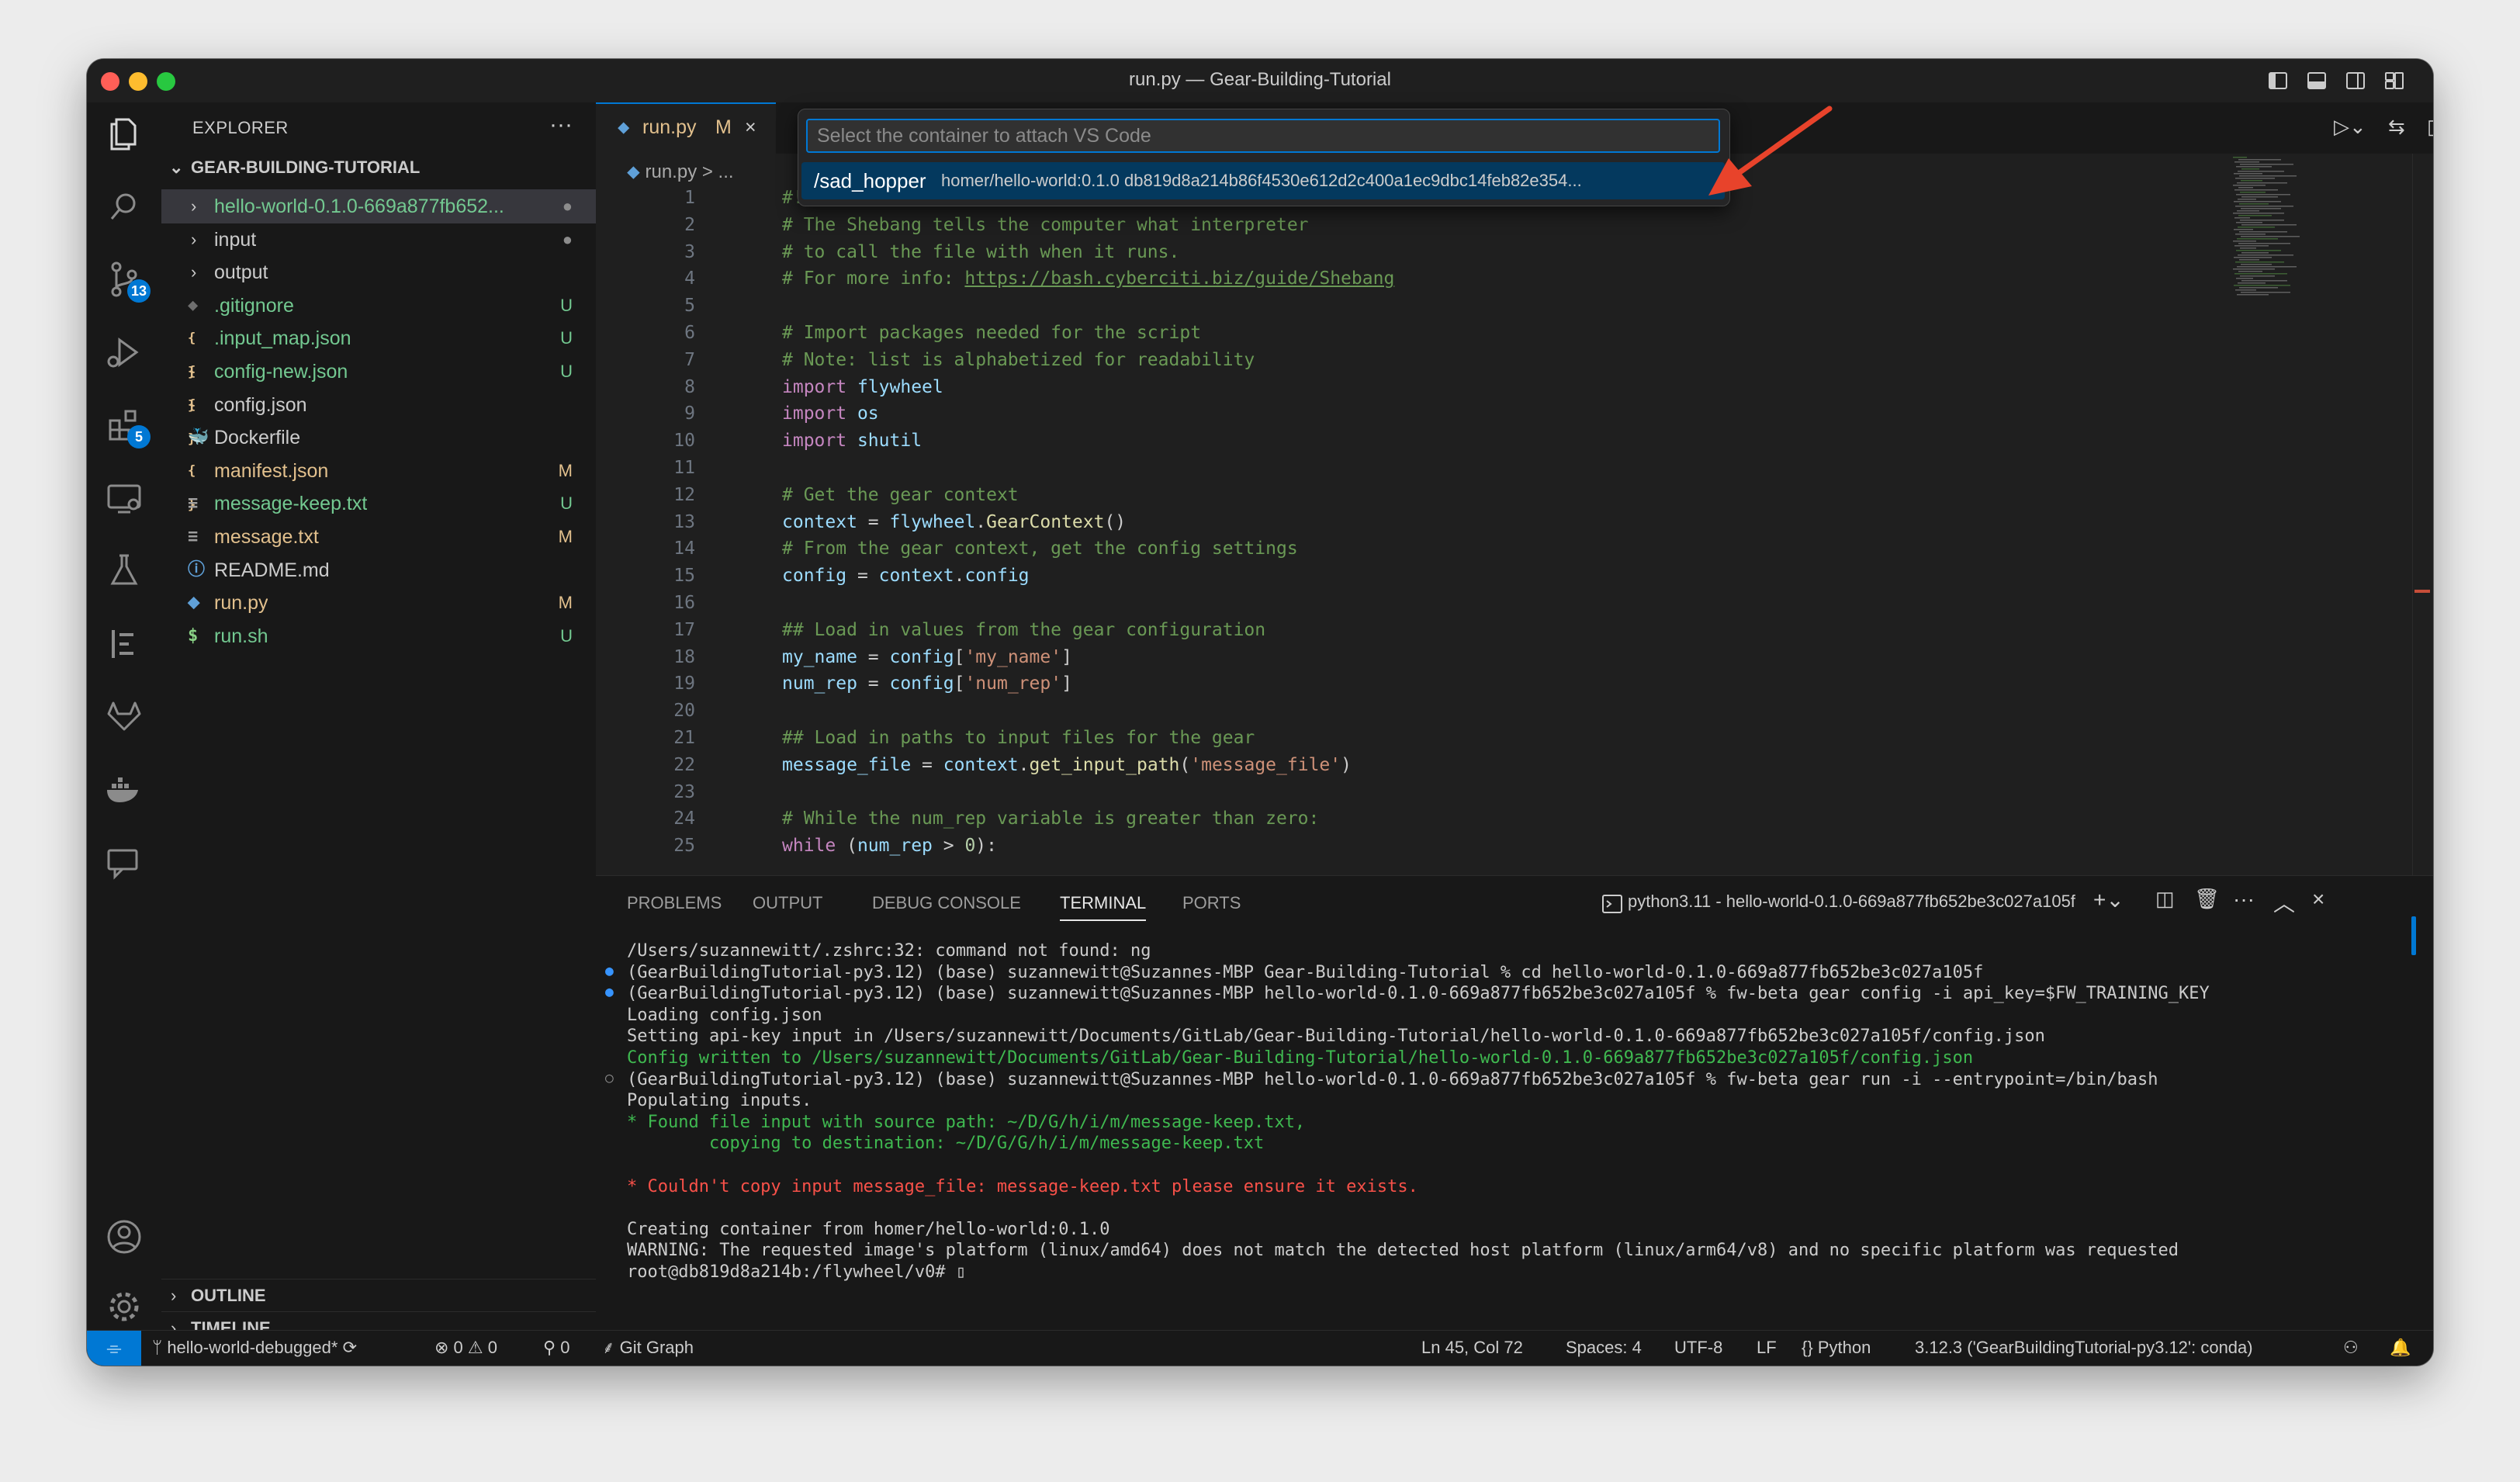 This screenshot has height=1482, width=2520. What do you see at coordinates (556, 1348) in the screenshot?
I see `ports-indicator: ⚲ 0` at bounding box center [556, 1348].